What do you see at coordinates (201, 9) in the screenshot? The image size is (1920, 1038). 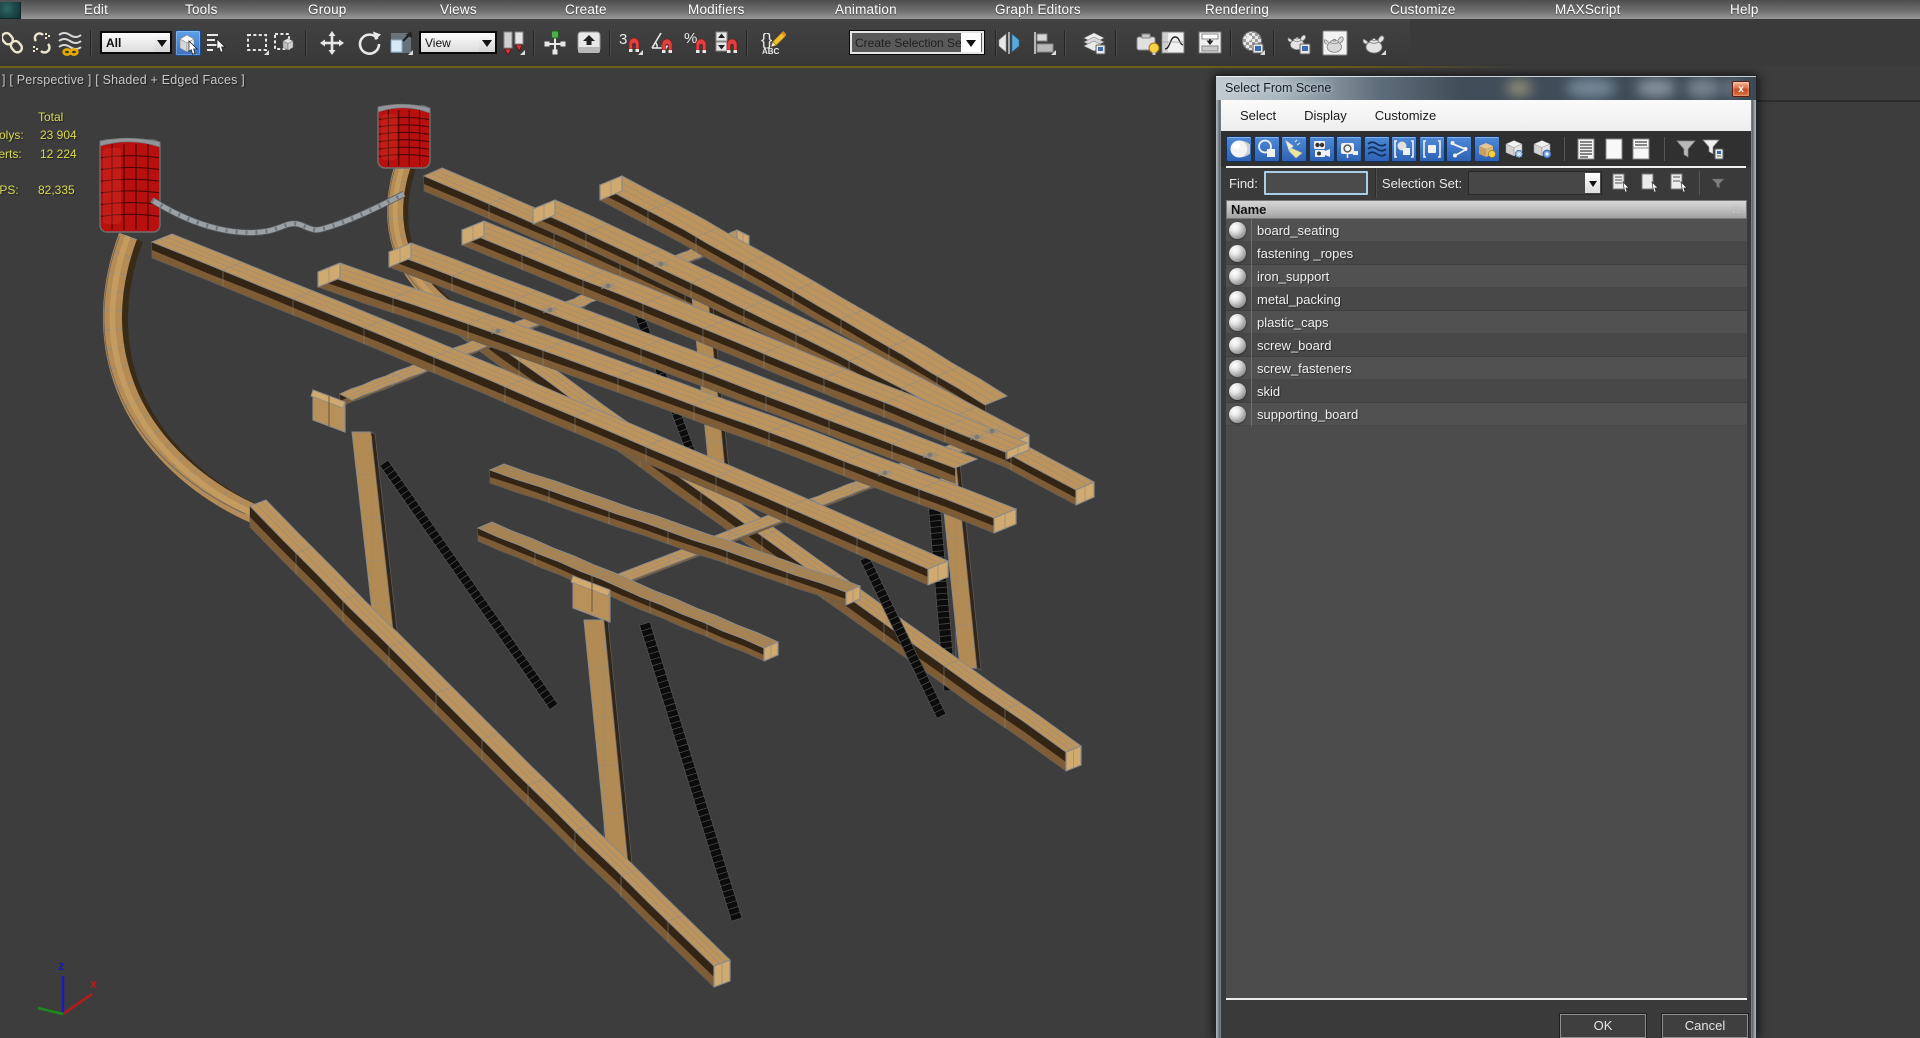 I see `menu-tools: Tools` at bounding box center [201, 9].